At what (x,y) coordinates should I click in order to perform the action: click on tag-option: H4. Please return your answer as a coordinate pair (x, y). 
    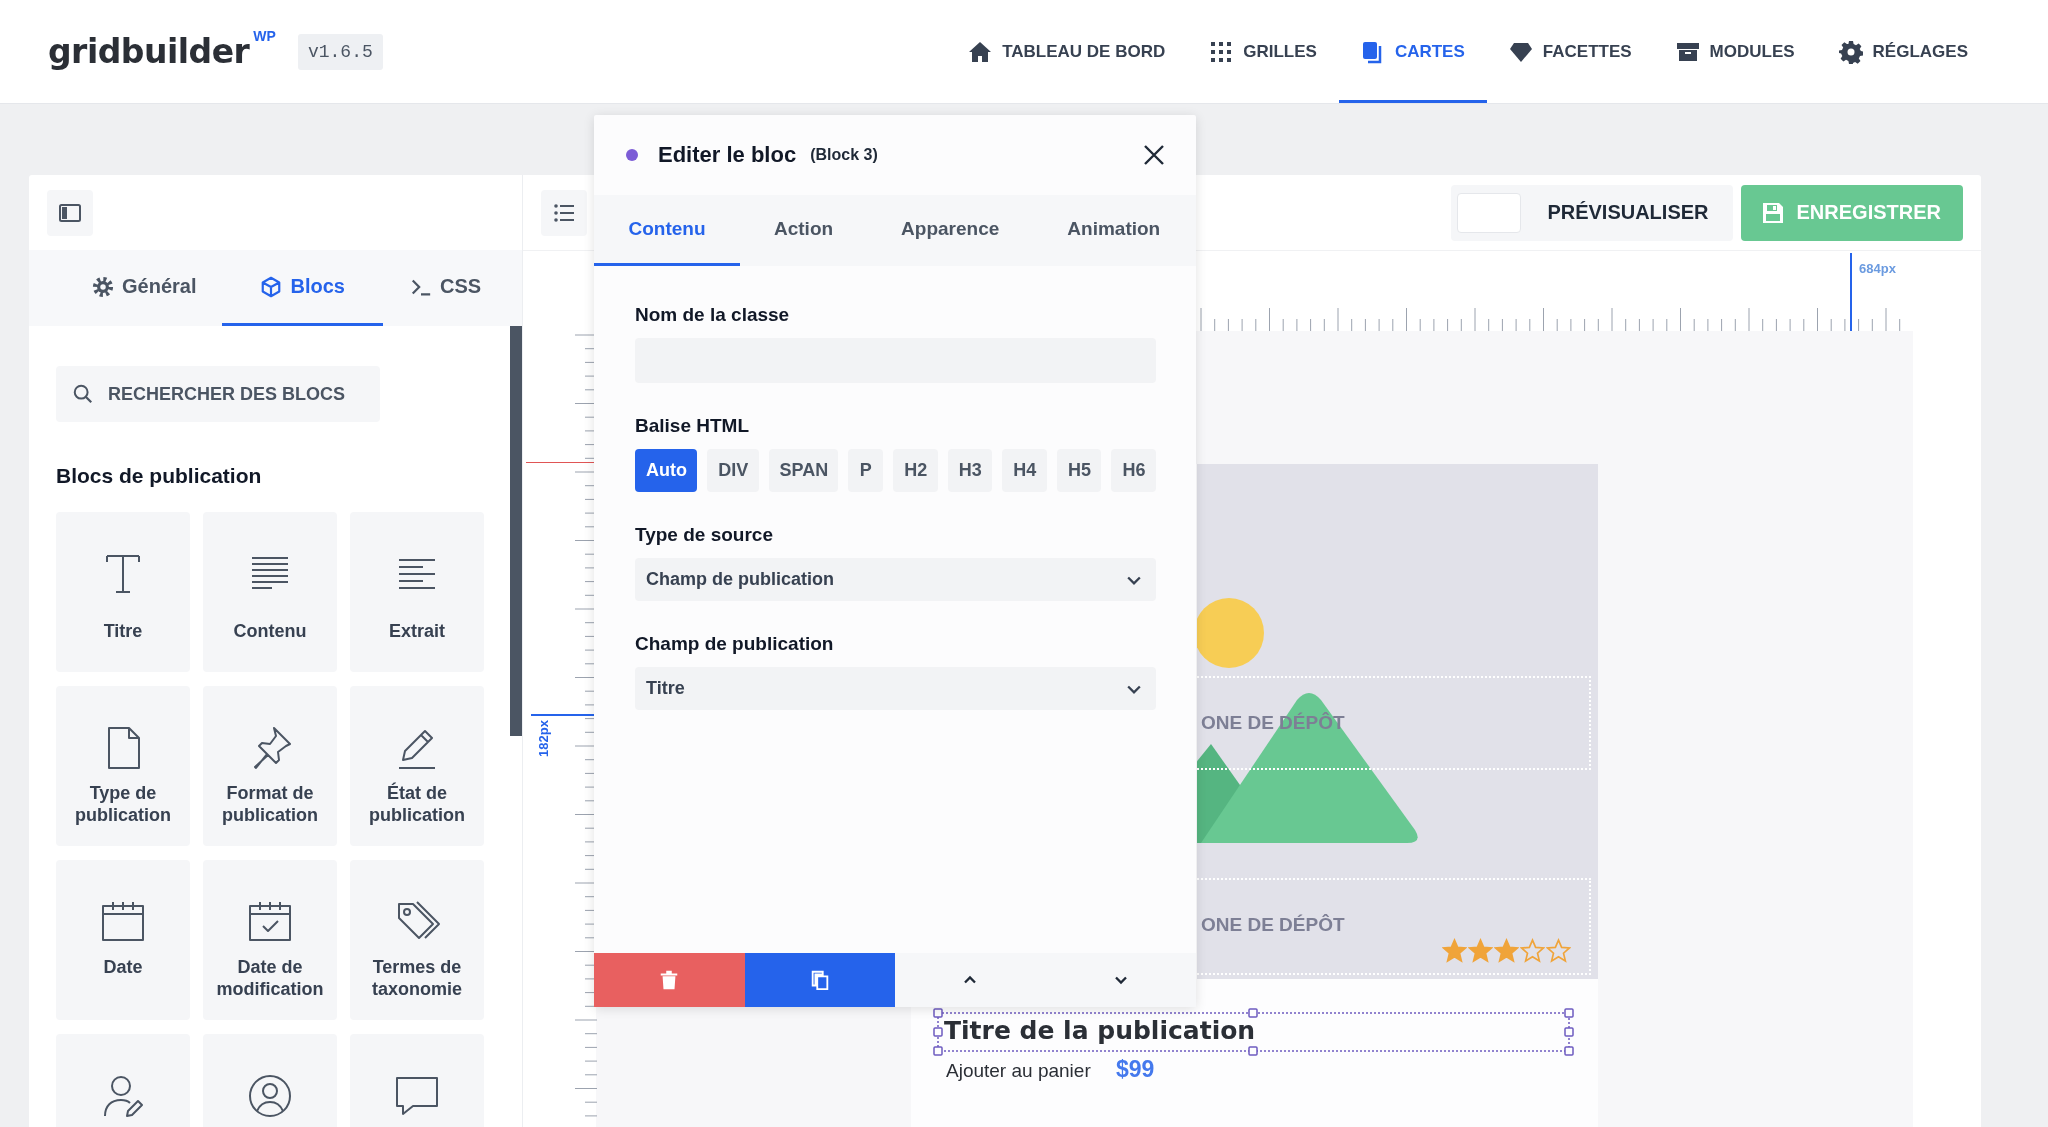
    Looking at the image, I should click on (1024, 470).